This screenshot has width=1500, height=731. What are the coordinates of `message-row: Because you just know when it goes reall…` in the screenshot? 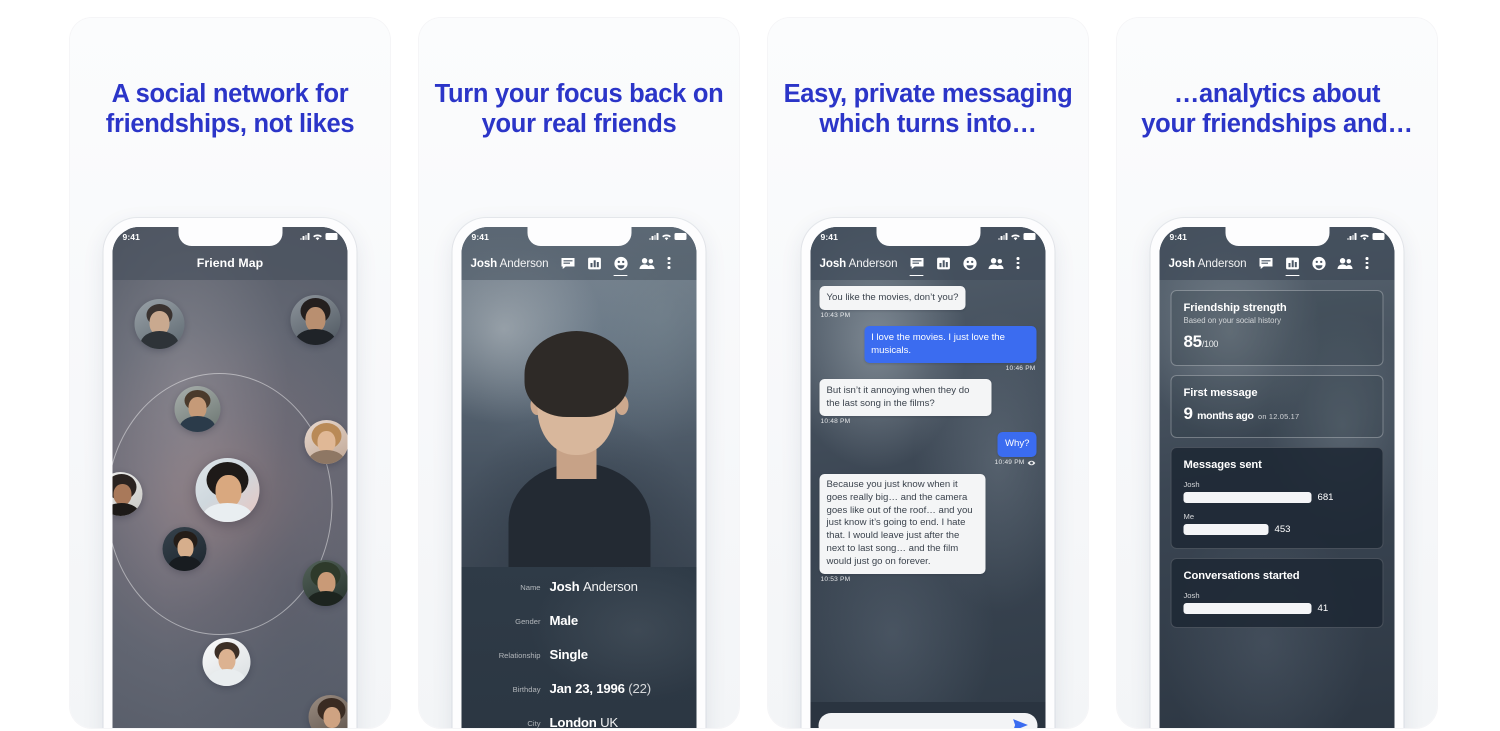 It's located at (928, 528).